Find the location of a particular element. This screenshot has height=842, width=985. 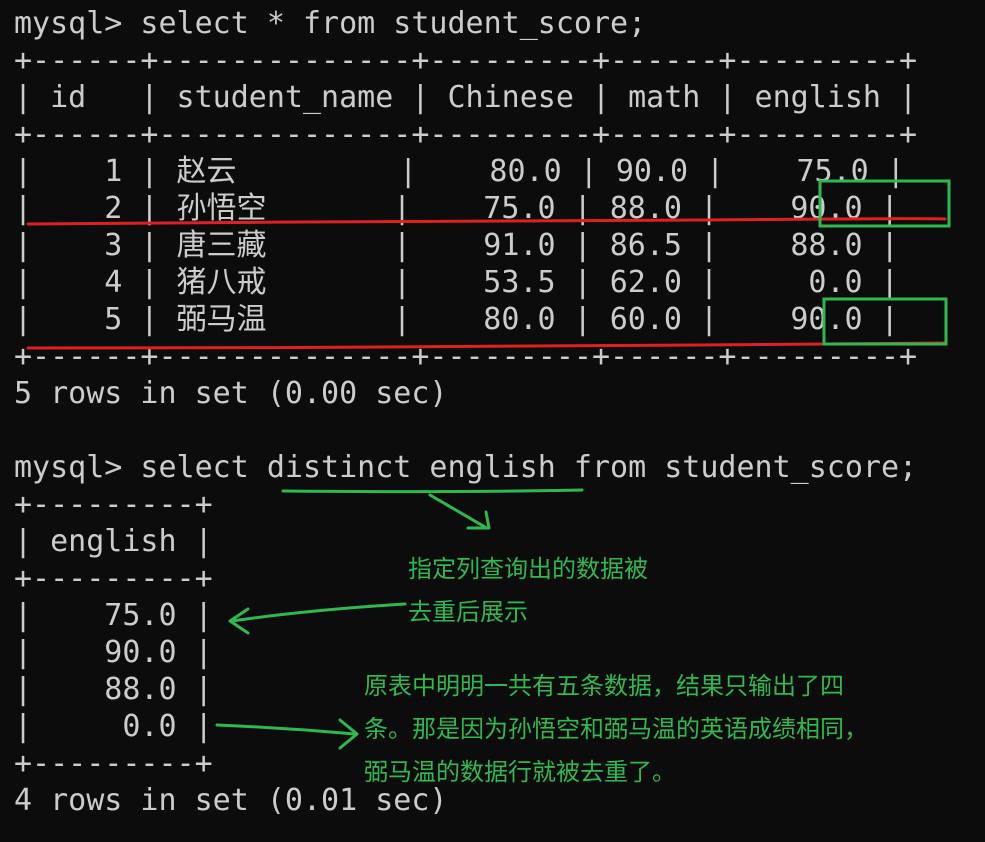

arrow-to-note2-icon is located at coordinates (287, 734).